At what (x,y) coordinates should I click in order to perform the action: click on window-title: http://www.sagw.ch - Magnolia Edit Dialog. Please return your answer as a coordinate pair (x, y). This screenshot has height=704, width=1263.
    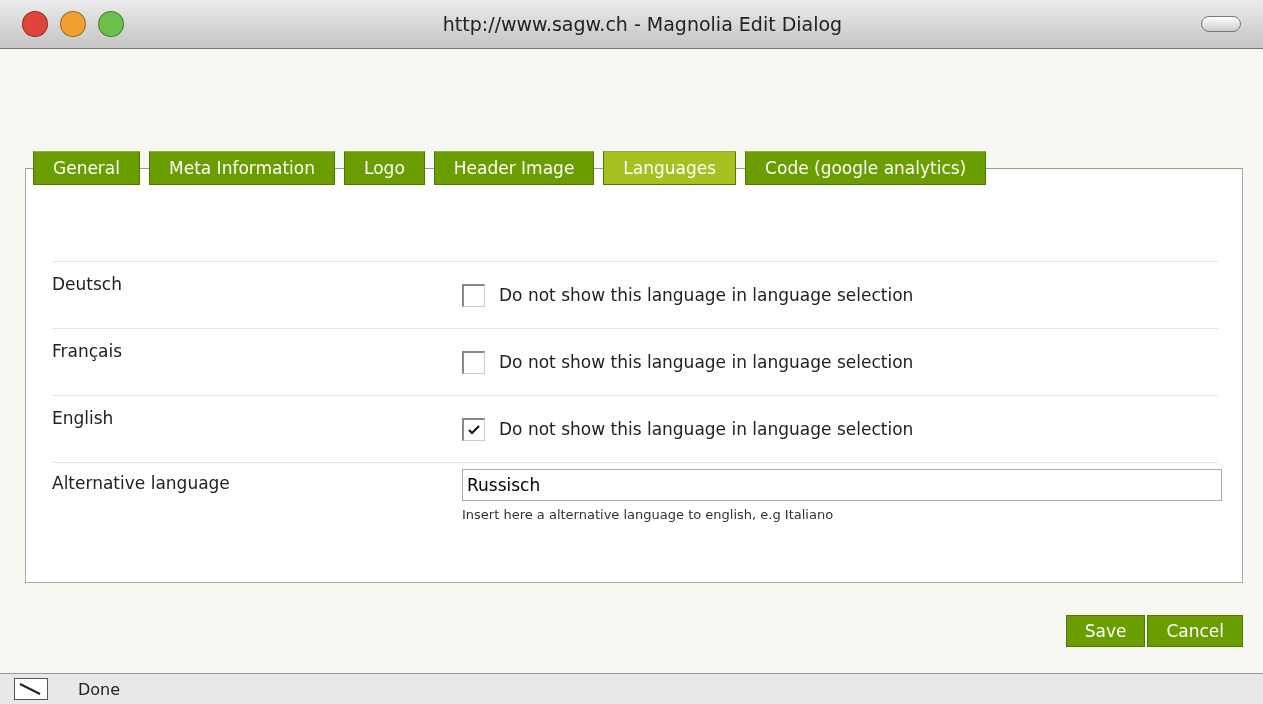
    Looking at the image, I should click on (642, 24).